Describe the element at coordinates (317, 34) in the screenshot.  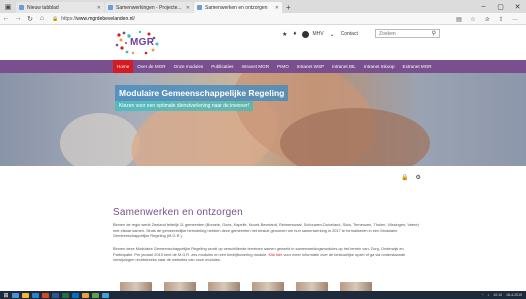
I see `user-name: MHV` at that location.